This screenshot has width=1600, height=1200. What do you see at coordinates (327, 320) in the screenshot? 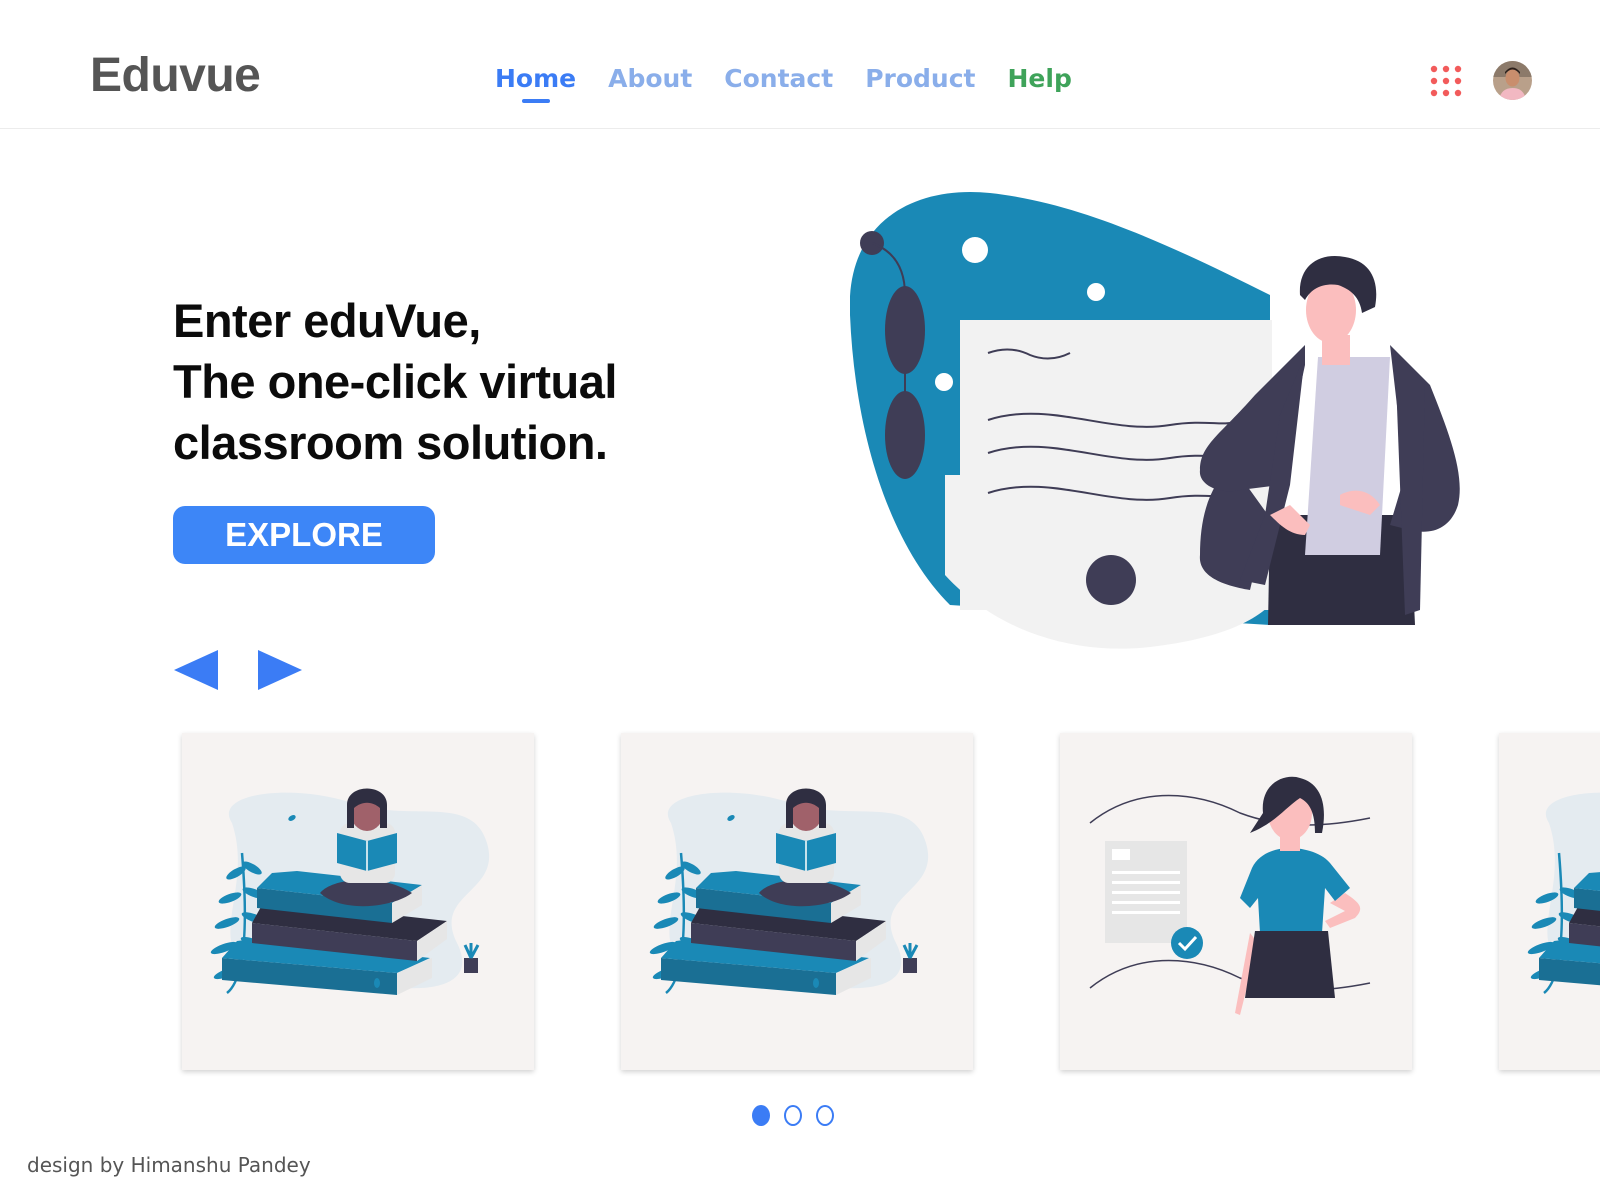
I see `hero-headline-line-1: Enter eduVue,` at bounding box center [327, 320].